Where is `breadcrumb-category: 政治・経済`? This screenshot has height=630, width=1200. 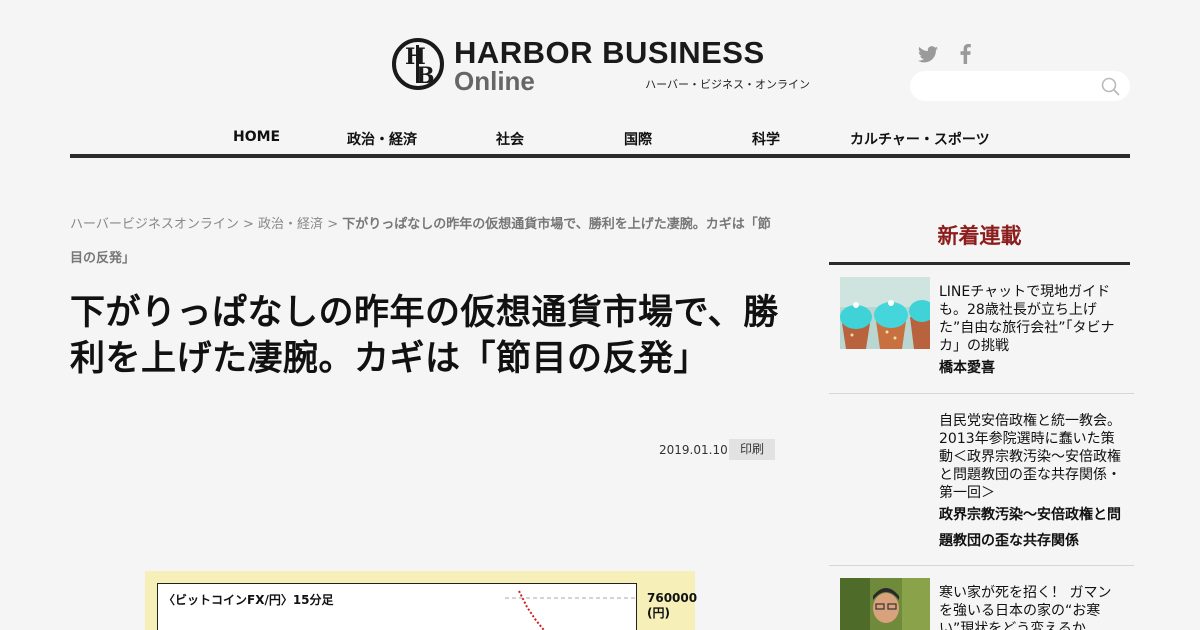
breadcrumb-category: 政治・経済 is located at coordinates (290, 224).